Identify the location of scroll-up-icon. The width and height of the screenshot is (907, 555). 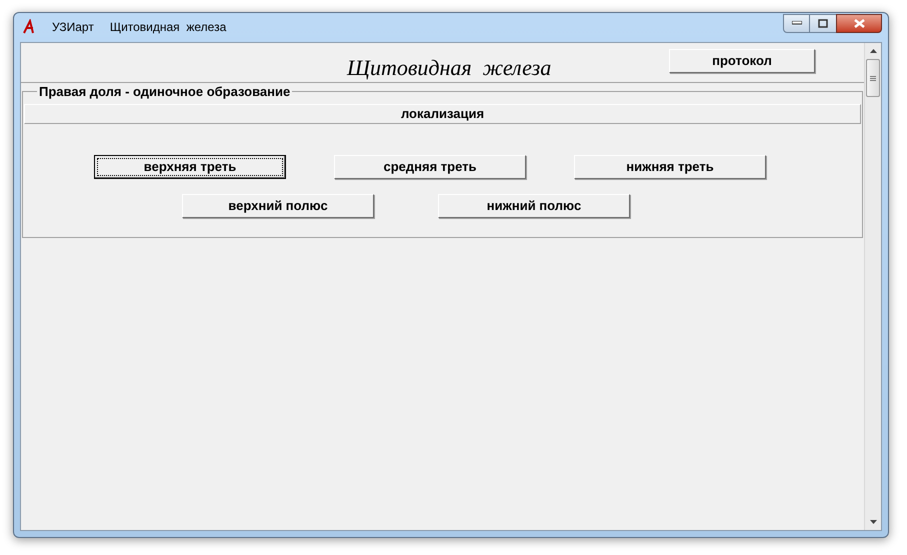
(873, 51).